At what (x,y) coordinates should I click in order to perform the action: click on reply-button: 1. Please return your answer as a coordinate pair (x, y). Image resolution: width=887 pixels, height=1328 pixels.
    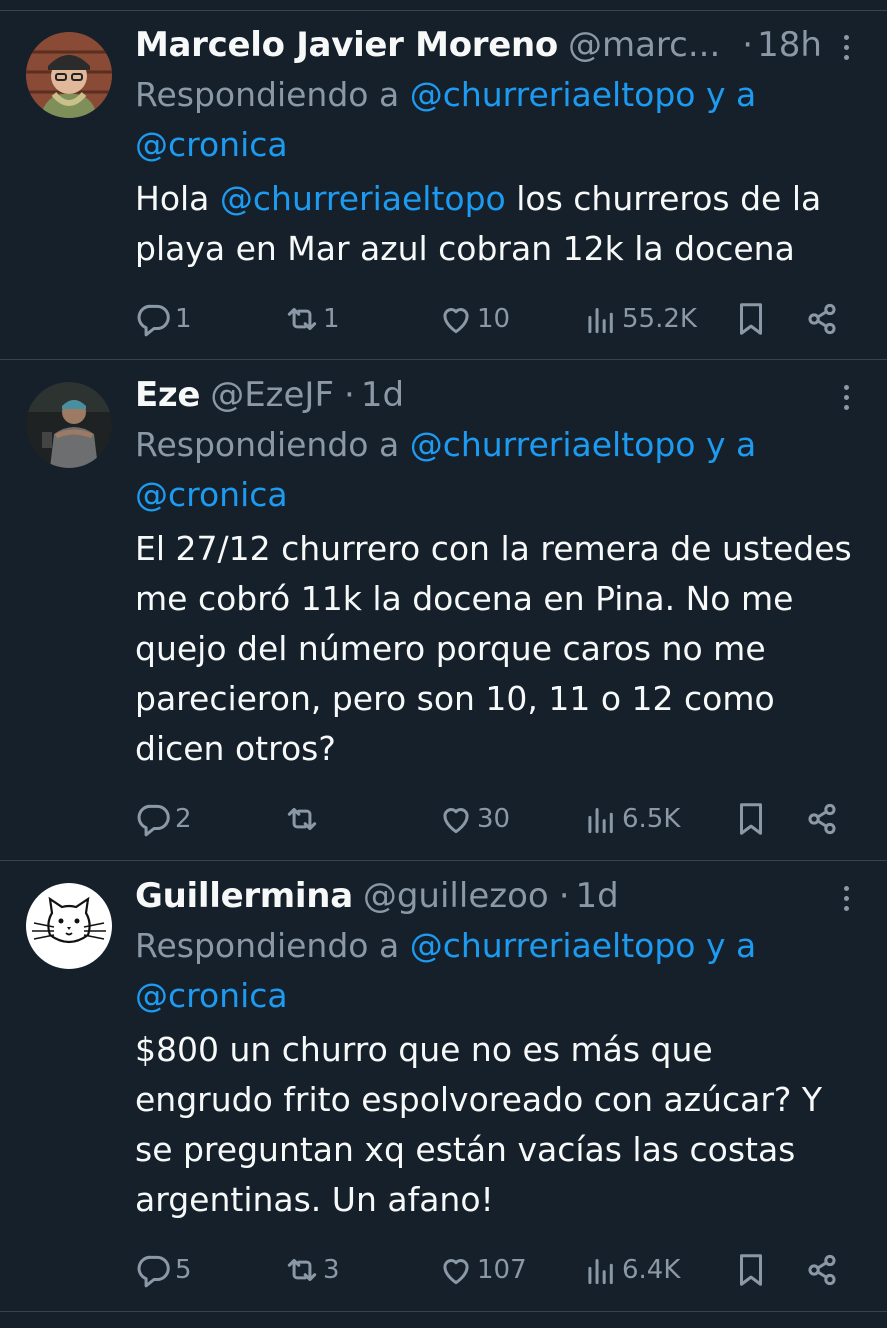
    Looking at the image, I should click on (163, 319).